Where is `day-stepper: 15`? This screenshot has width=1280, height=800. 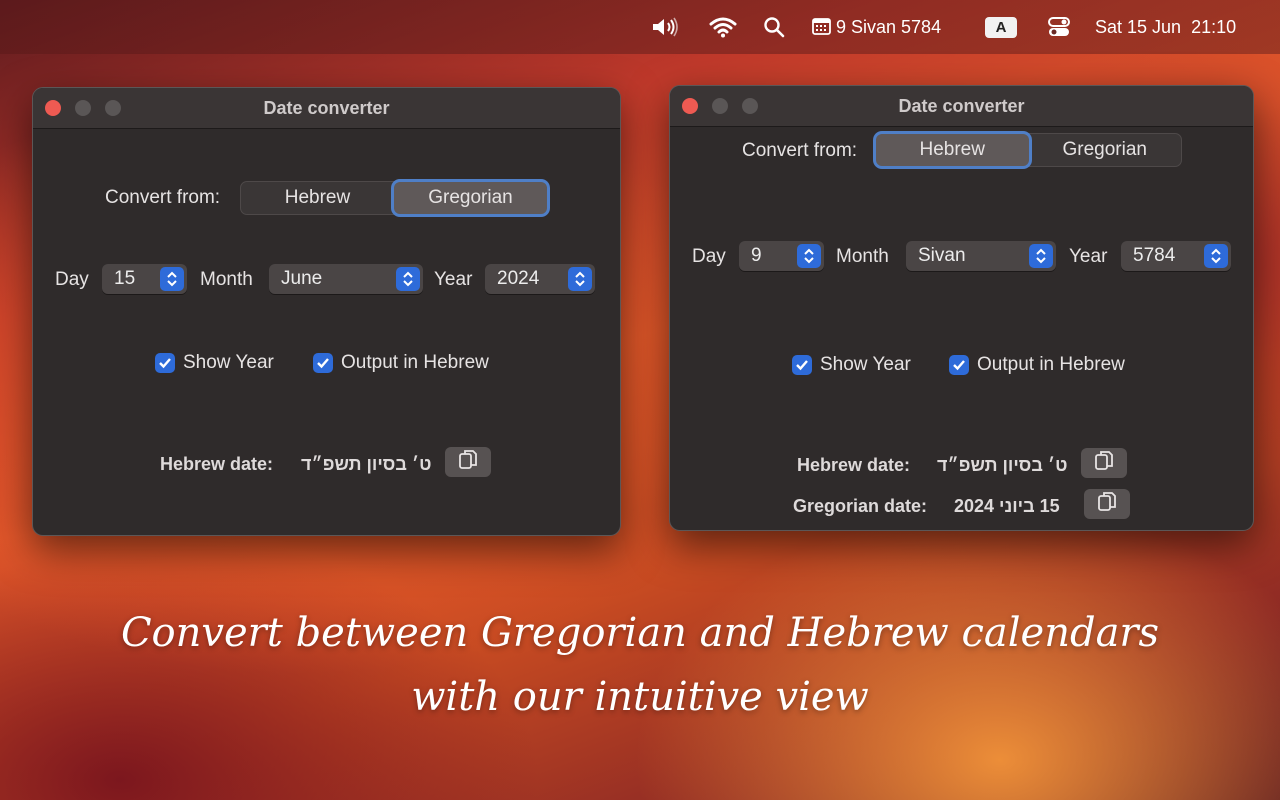 day-stepper: 15 is located at coordinates (144, 279).